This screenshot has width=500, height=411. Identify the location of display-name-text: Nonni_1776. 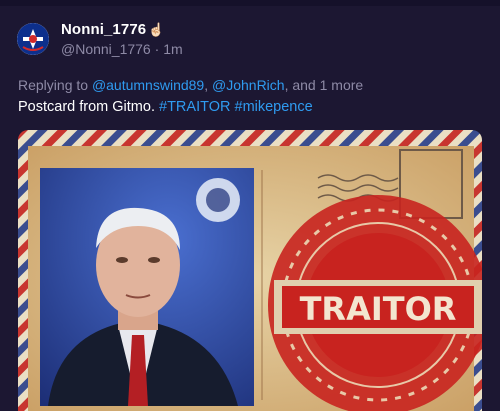
(104, 29).